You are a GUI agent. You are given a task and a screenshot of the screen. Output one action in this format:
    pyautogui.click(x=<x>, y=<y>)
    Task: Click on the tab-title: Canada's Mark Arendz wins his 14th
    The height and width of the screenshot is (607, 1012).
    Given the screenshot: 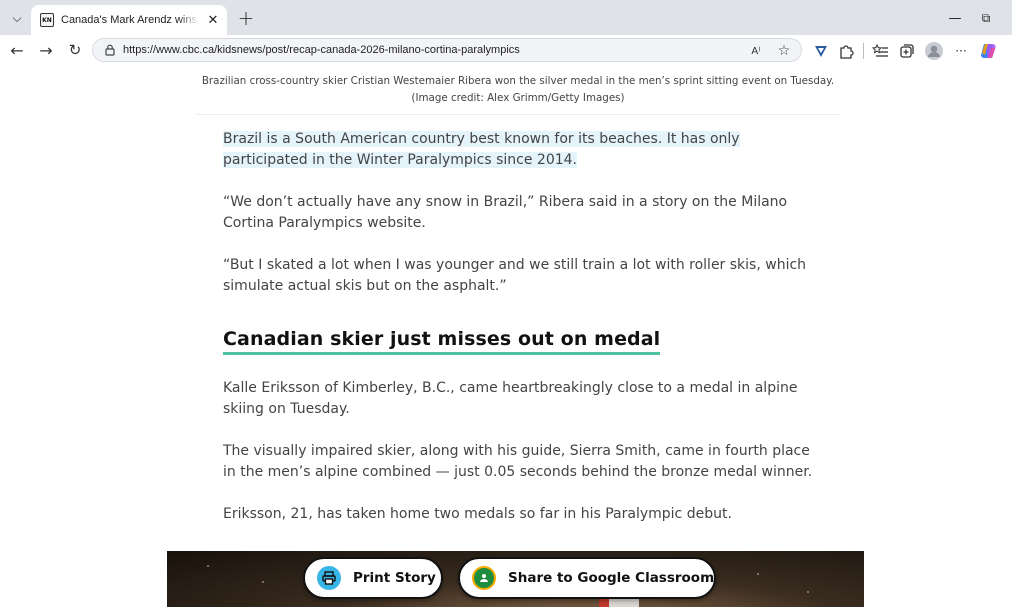 What is the action you would take?
    pyautogui.click(x=130, y=20)
    